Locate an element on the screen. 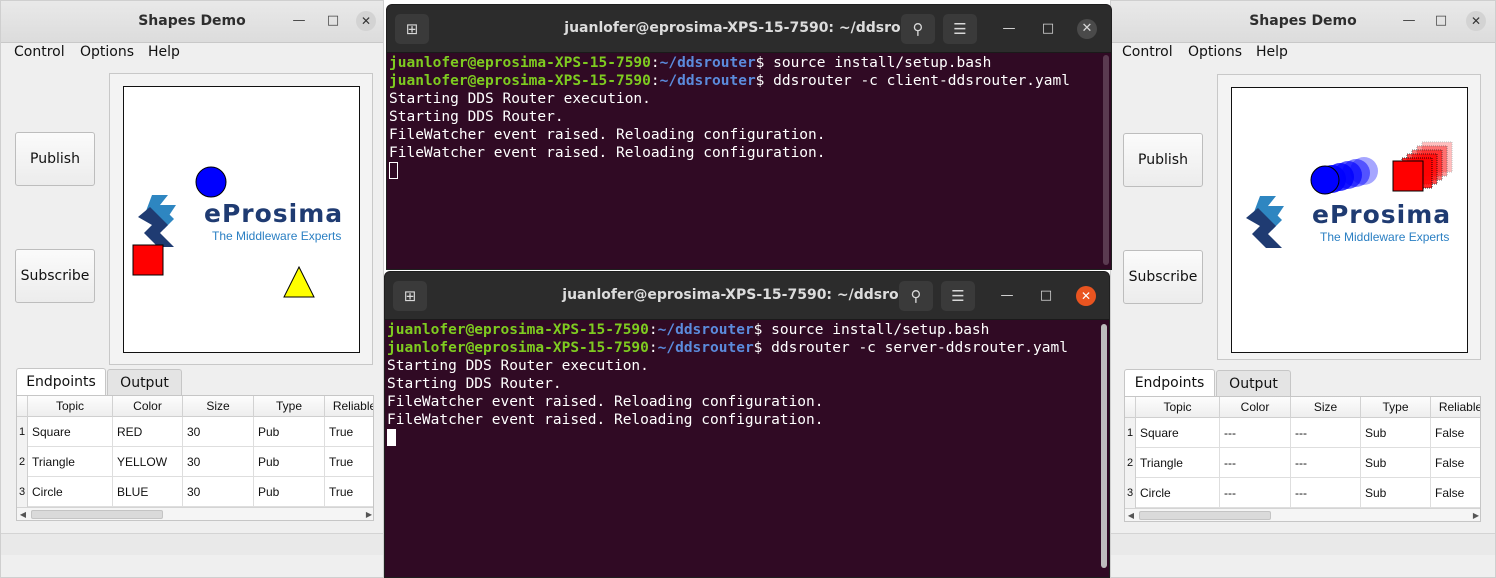 The height and width of the screenshot is (578, 1496). header-corner is located at coordinates (1130, 407).